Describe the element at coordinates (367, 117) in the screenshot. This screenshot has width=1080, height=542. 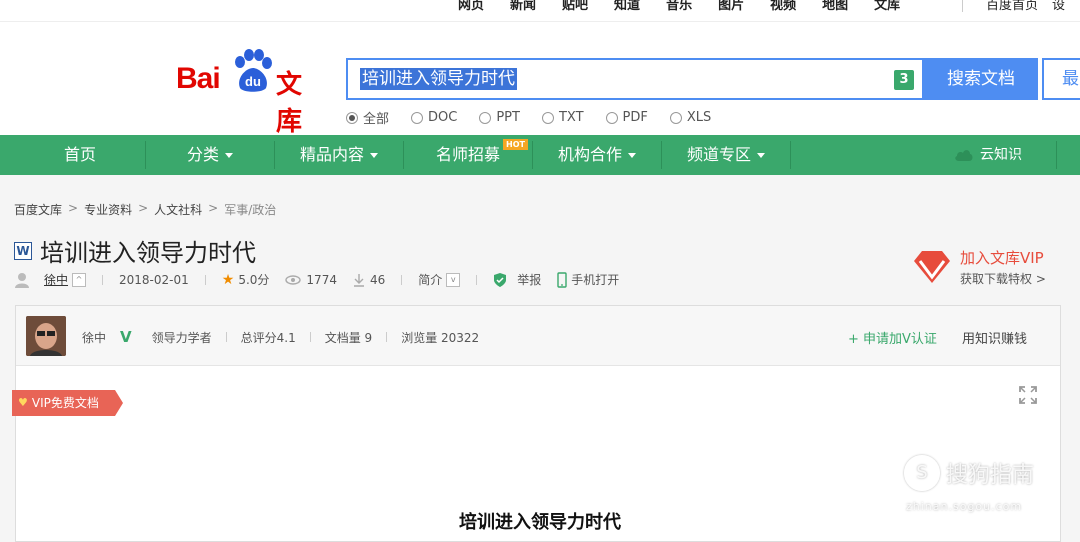
I see `filter-all: 全部` at that location.